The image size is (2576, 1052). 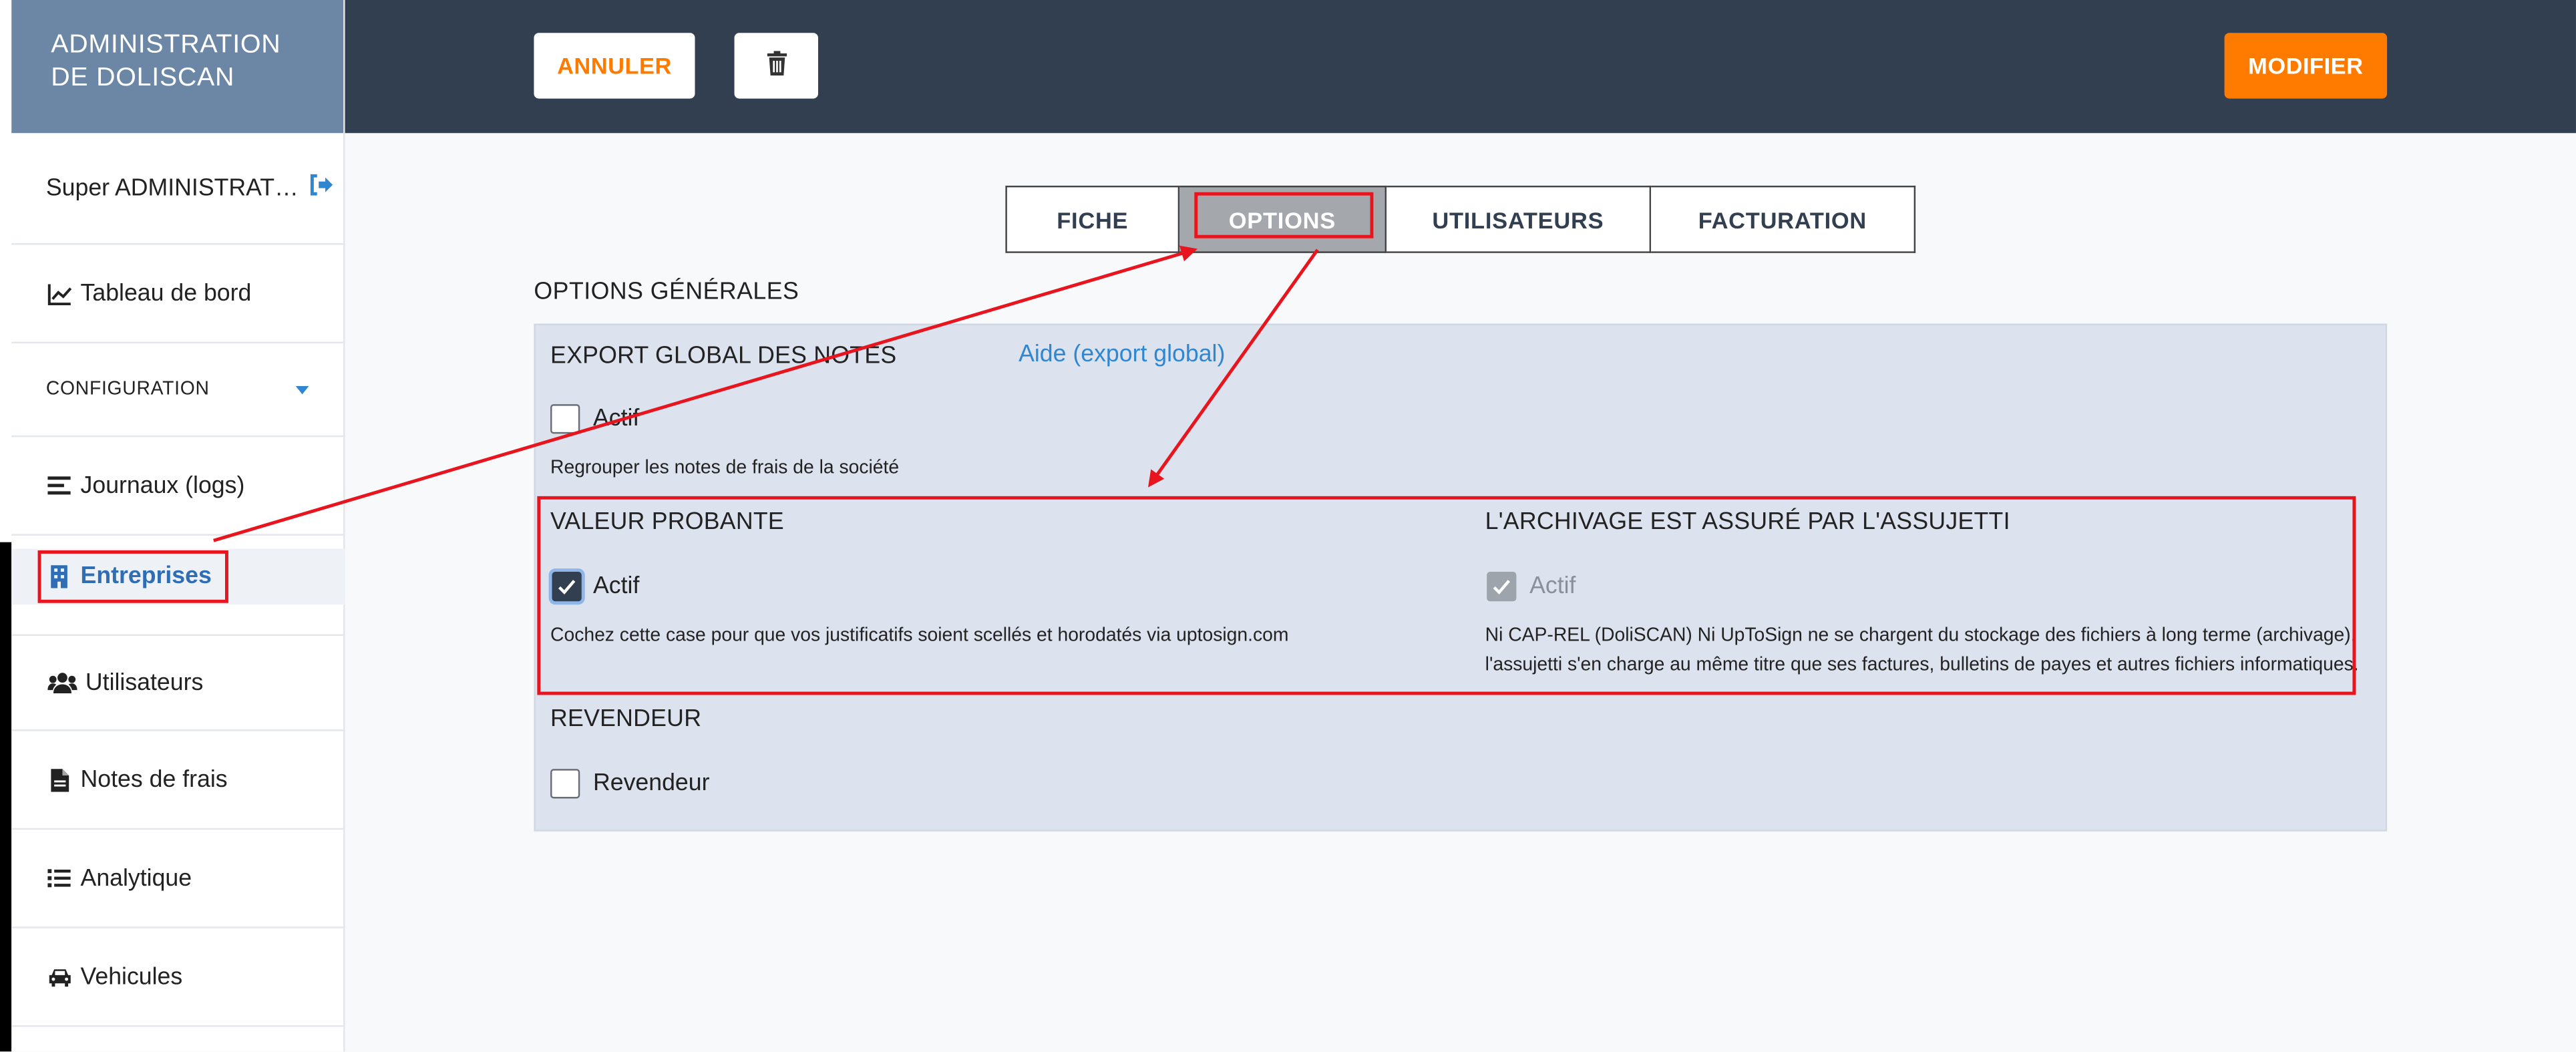 I want to click on cancel-button: ANNULER, so click(x=614, y=66).